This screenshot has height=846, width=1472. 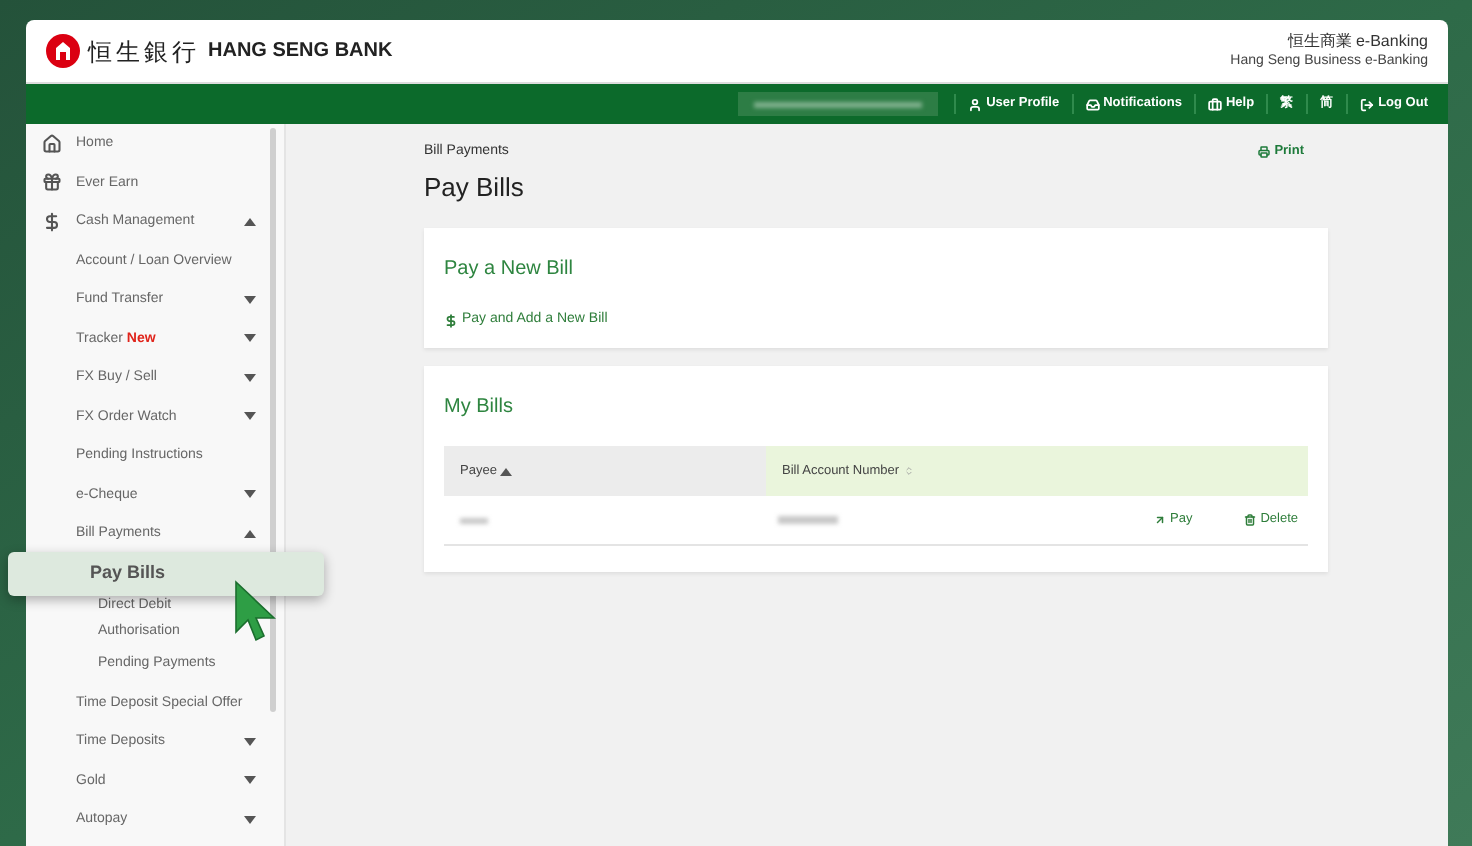 What do you see at coordinates (479, 408) in the screenshot?
I see `card-title: My Bills` at bounding box center [479, 408].